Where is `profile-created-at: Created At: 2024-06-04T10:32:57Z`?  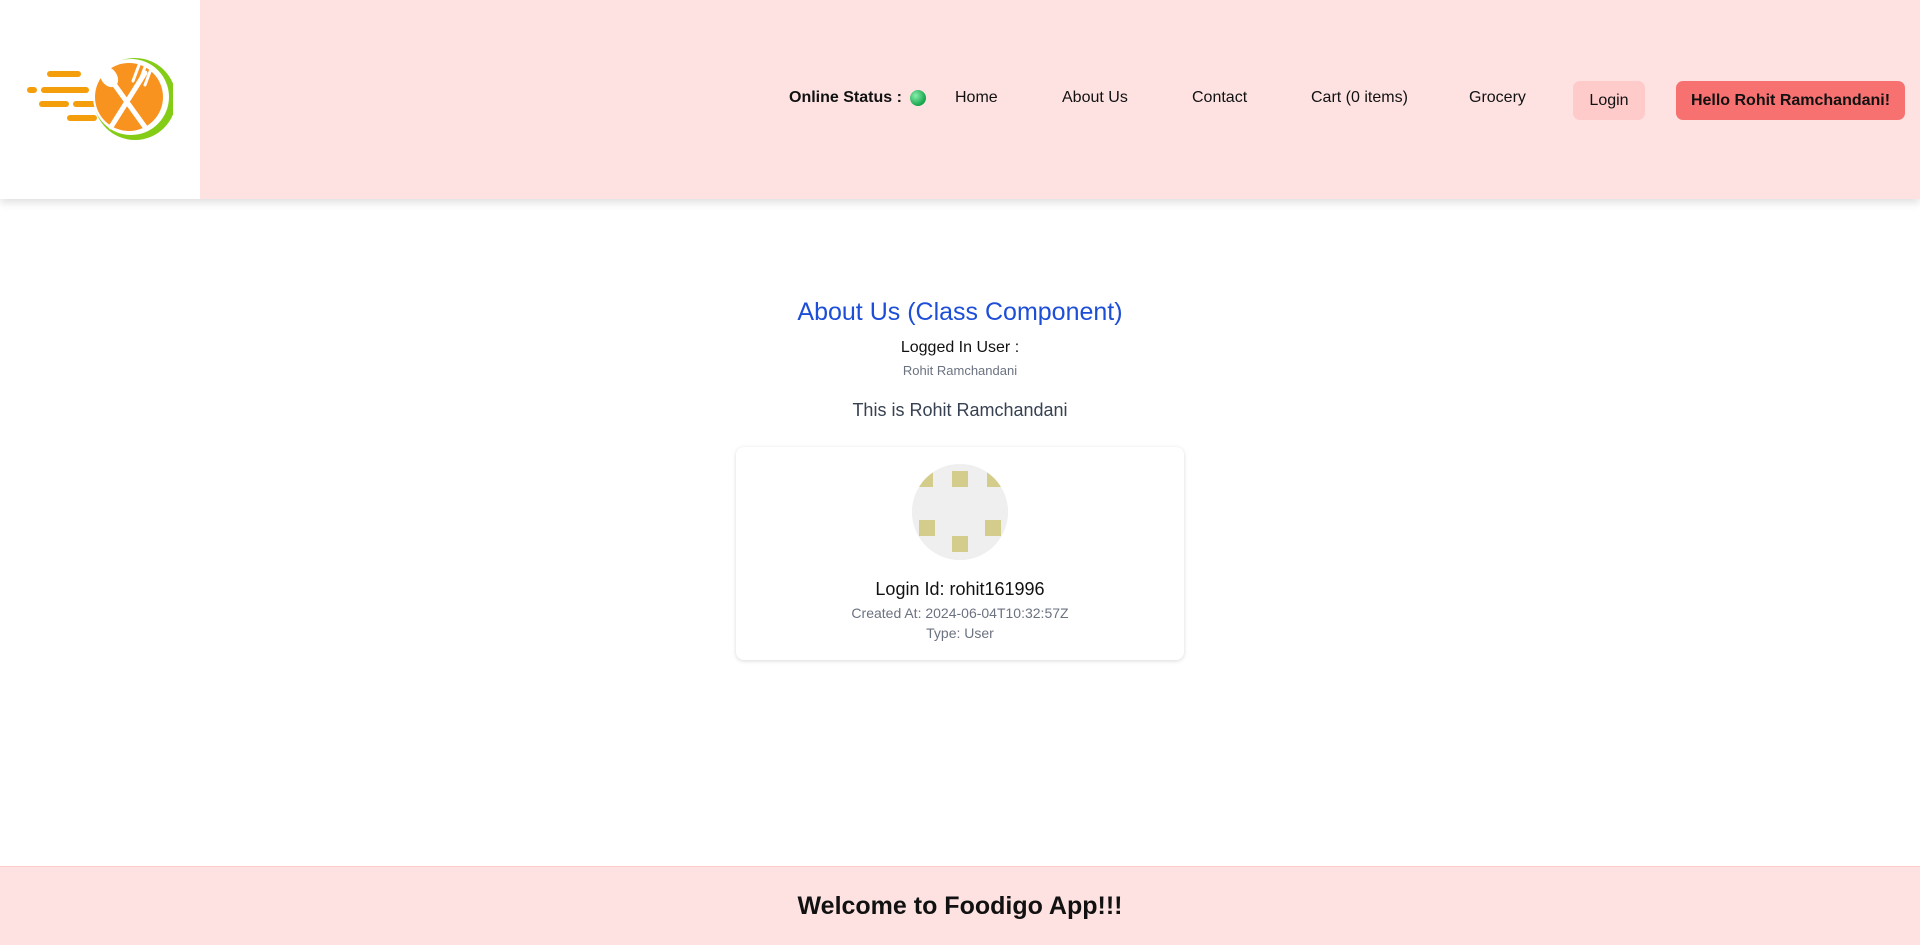 profile-created-at: Created At: 2024-06-04T10:32:57Z is located at coordinates (960, 613).